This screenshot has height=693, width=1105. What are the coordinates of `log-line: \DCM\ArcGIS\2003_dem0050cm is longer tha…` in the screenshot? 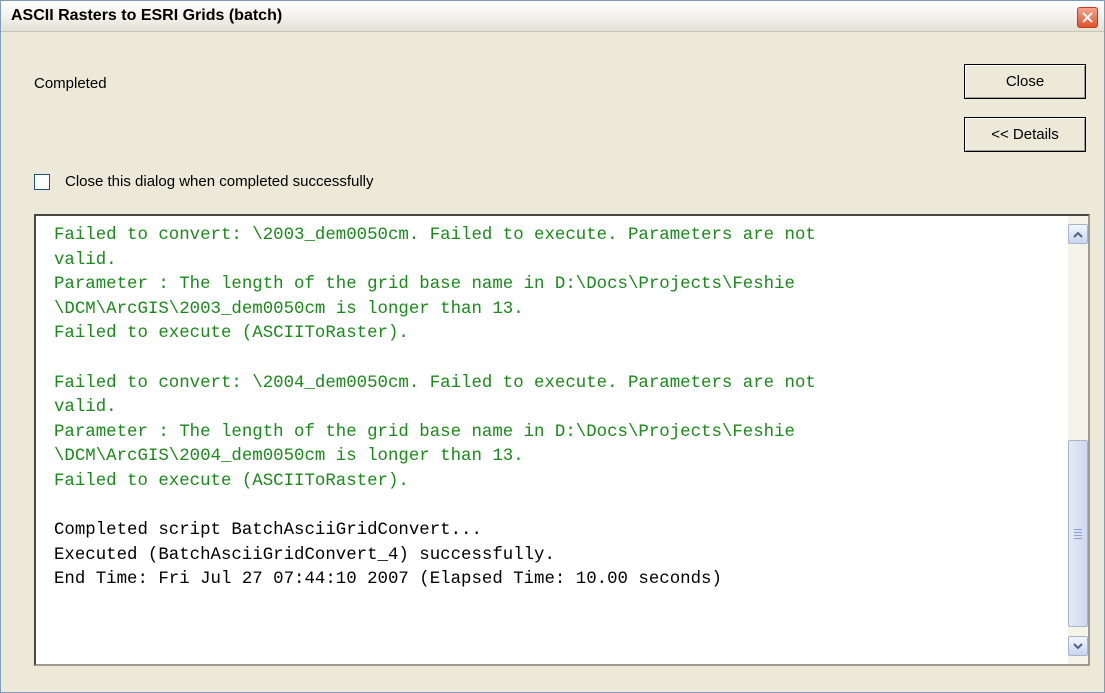 It's located at (289, 309).